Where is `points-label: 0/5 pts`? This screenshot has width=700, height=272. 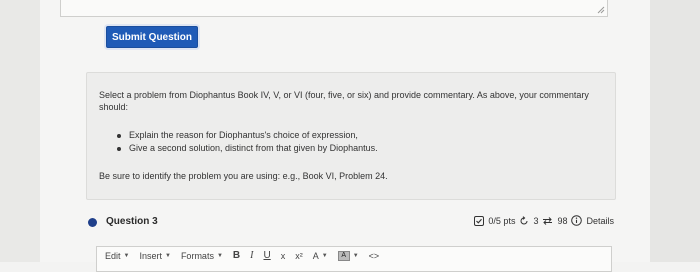
points-label: 0/5 pts is located at coordinates (502, 220).